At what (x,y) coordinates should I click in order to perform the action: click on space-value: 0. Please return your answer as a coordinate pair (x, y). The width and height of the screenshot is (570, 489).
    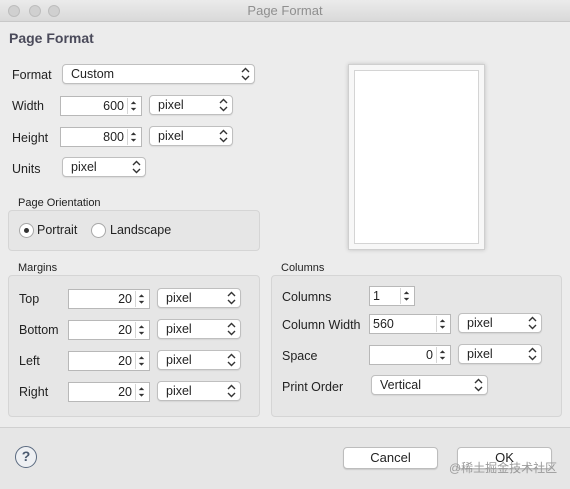
    Looking at the image, I should click on (429, 355).